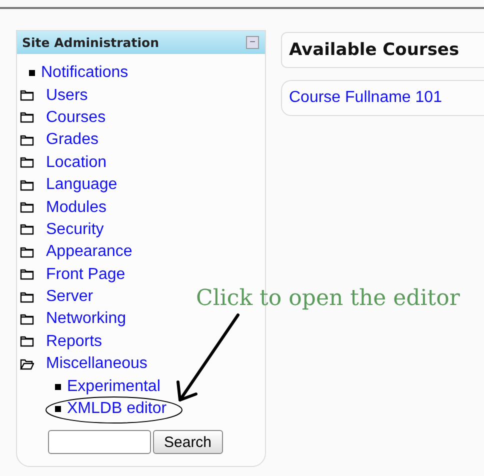  What do you see at coordinates (328, 298) in the screenshot?
I see `annotation-text: Click to open the editor` at bounding box center [328, 298].